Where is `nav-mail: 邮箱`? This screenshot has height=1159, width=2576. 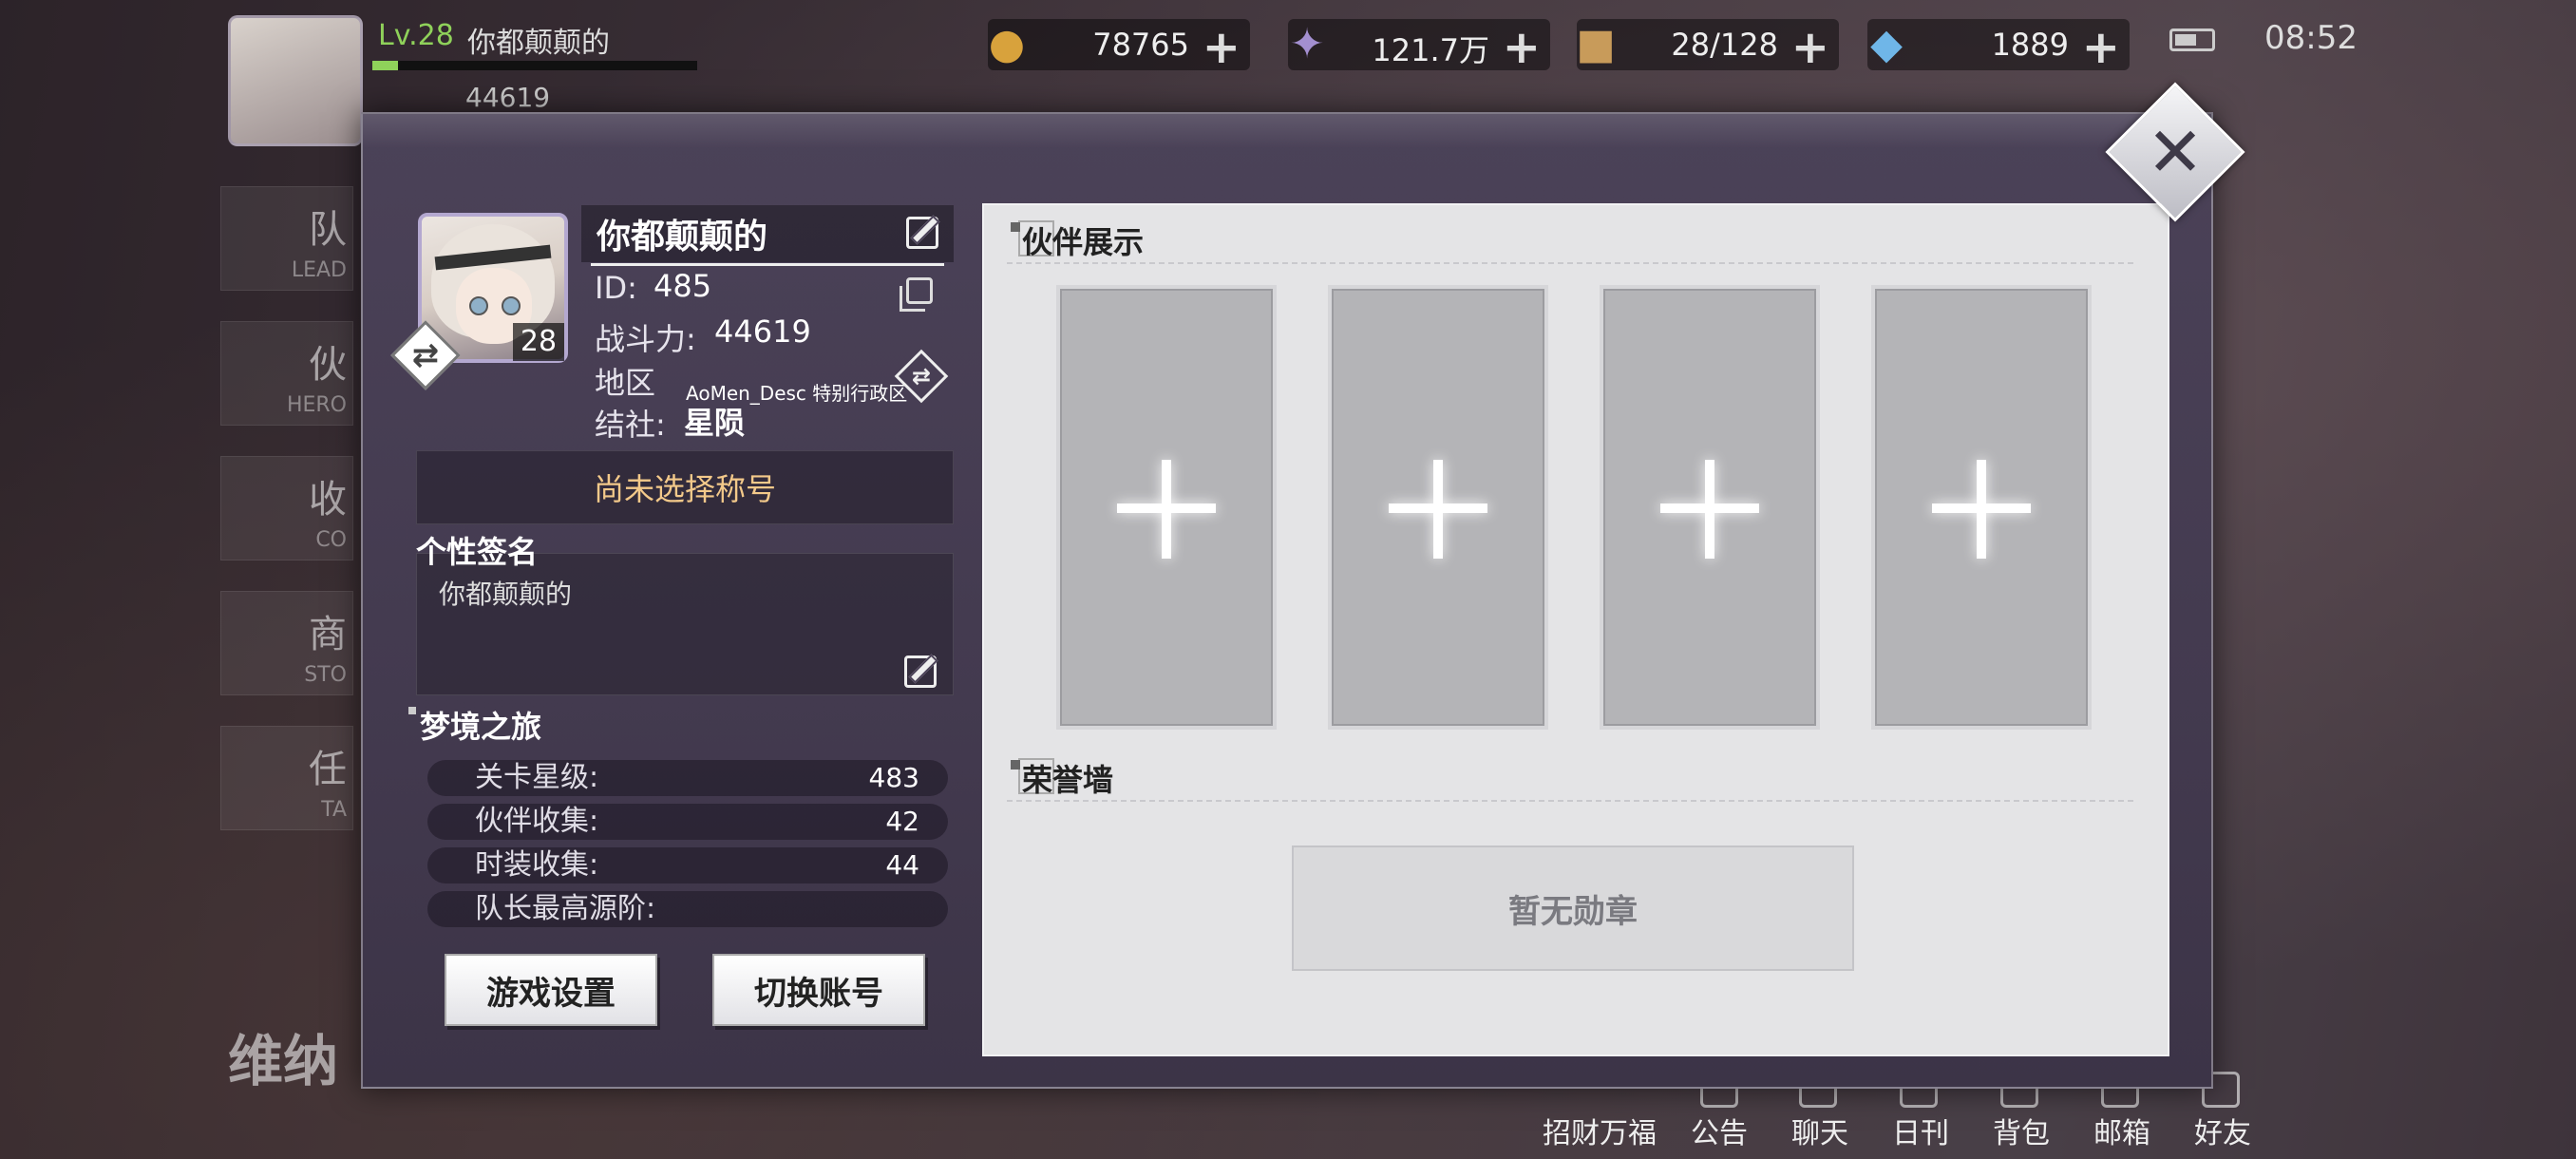
nav-mail: 邮箱 is located at coordinates (2121, 1130).